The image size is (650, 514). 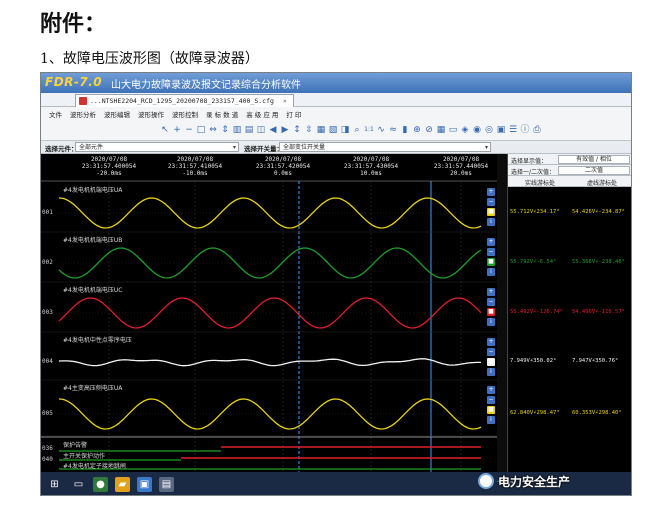 What do you see at coordinates (594, 159) in the screenshot?
I see `display-value-select: 有效值 / 相位` at bounding box center [594, 159].